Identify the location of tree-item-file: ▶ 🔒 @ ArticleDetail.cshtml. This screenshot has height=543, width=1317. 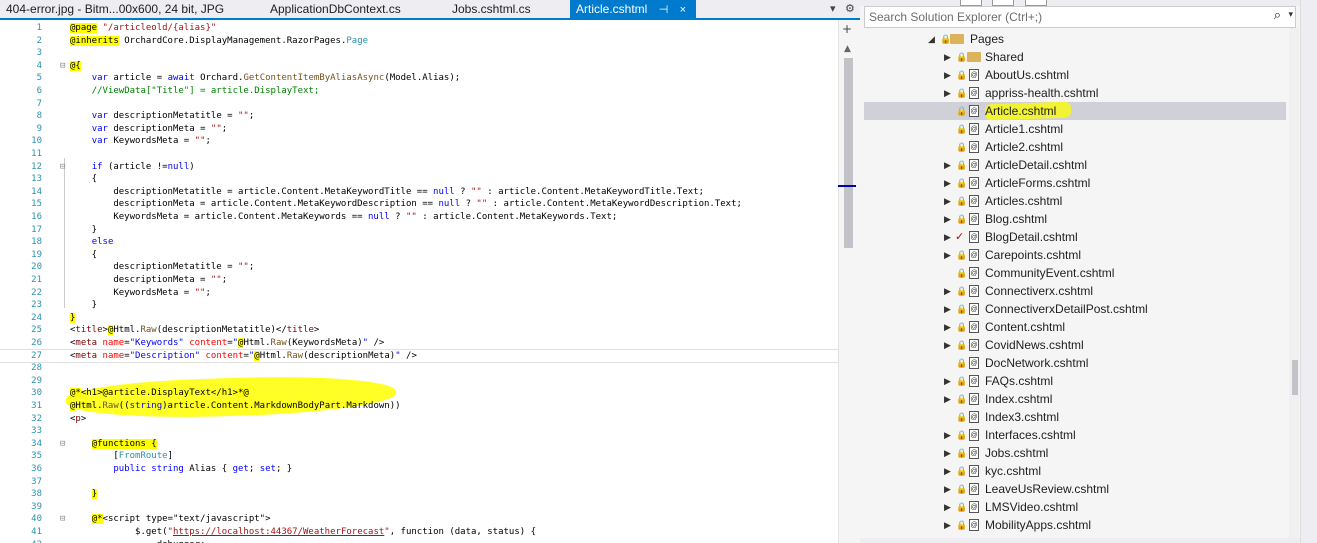
(1075, 165).